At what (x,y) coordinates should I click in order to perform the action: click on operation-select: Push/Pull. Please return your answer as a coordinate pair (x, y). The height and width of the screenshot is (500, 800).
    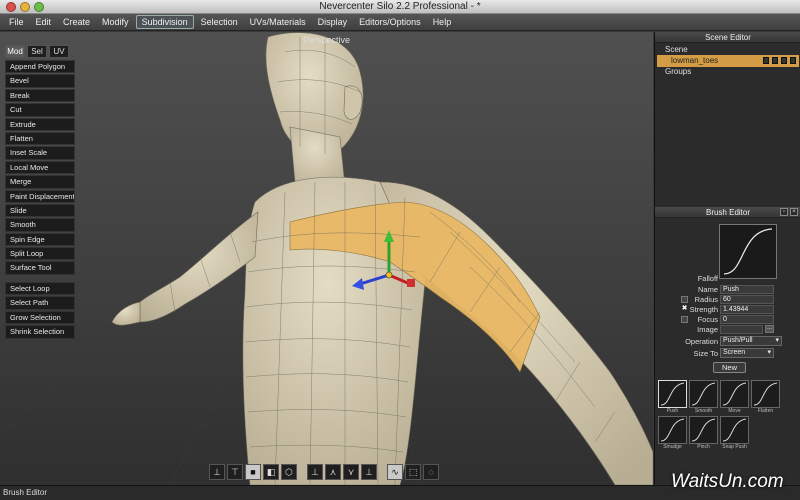
    Looking at the image, I should click on (751, 341).